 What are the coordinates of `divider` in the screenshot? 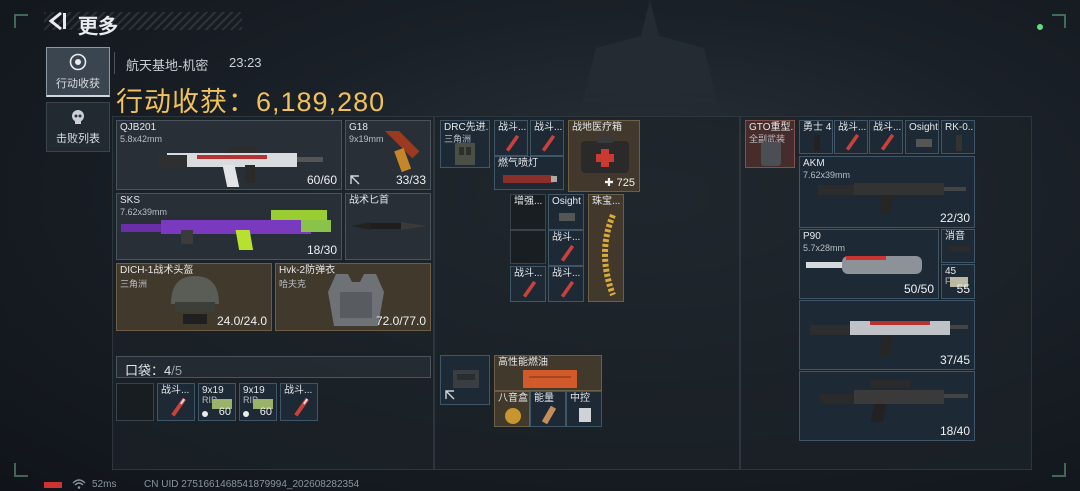 It's located at (114, 63).